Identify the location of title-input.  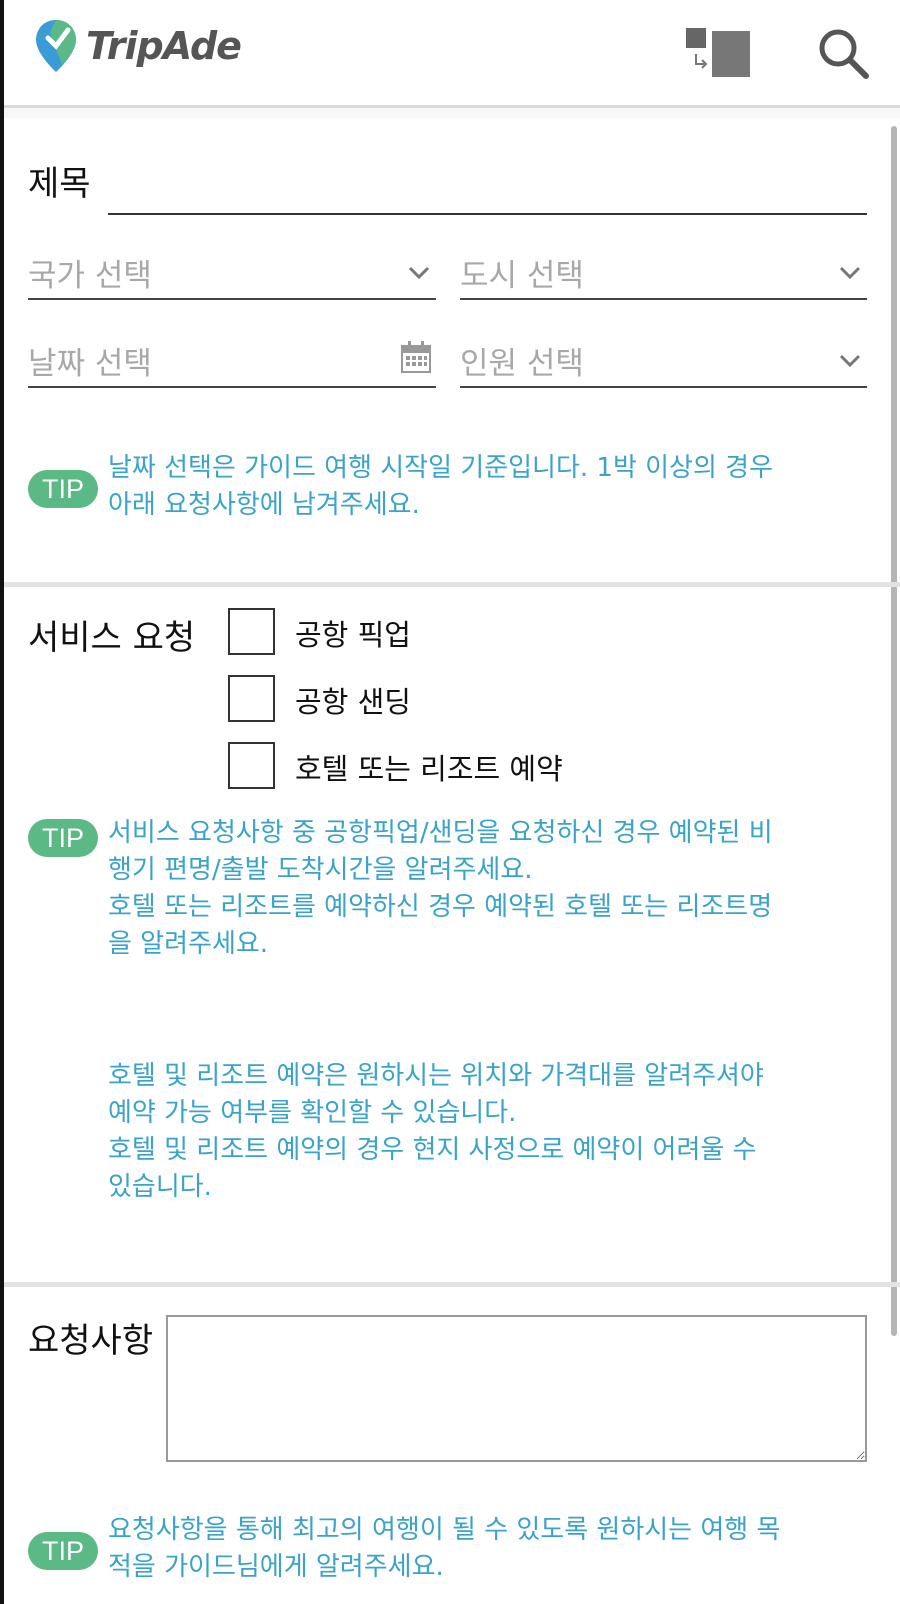
(487, 214).